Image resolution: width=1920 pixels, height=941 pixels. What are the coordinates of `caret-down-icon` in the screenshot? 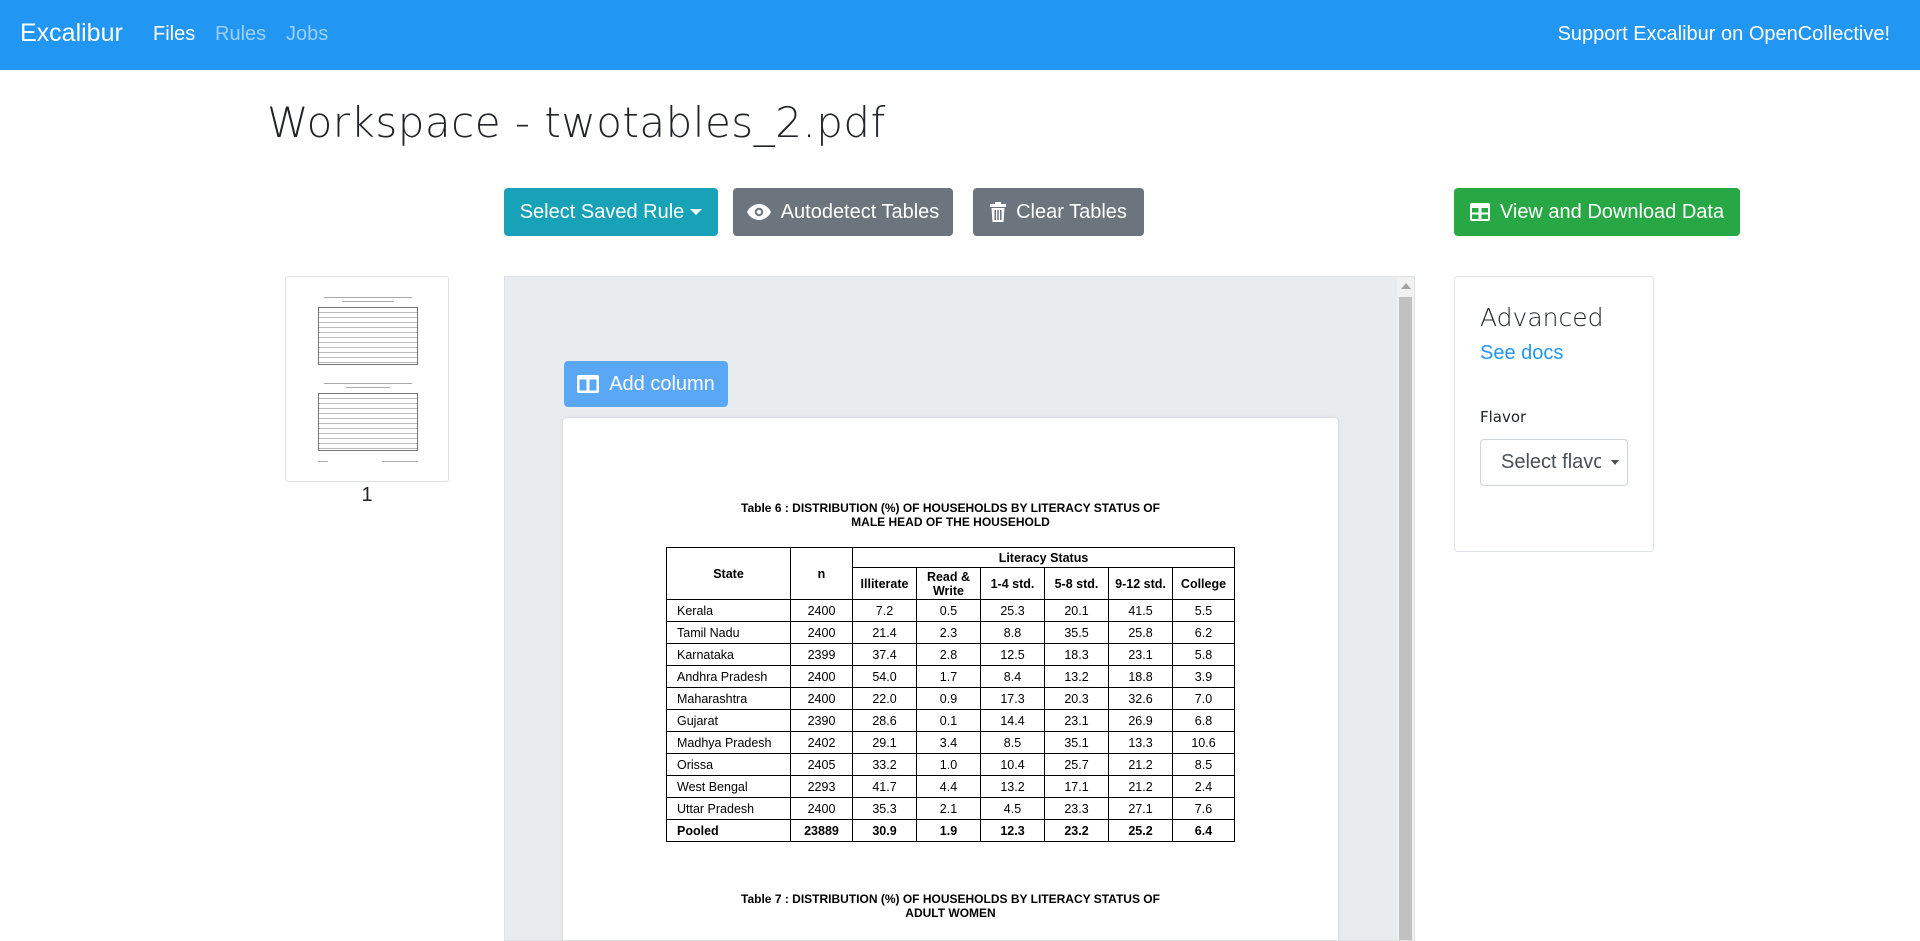 It's located at (696, 212).